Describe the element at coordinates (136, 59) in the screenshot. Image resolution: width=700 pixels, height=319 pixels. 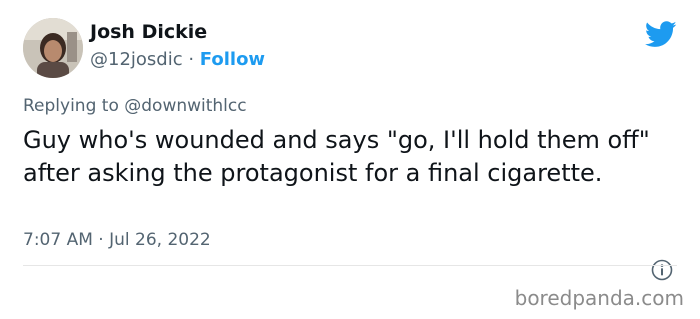
I see `author-handle: @12josdic` at that location.